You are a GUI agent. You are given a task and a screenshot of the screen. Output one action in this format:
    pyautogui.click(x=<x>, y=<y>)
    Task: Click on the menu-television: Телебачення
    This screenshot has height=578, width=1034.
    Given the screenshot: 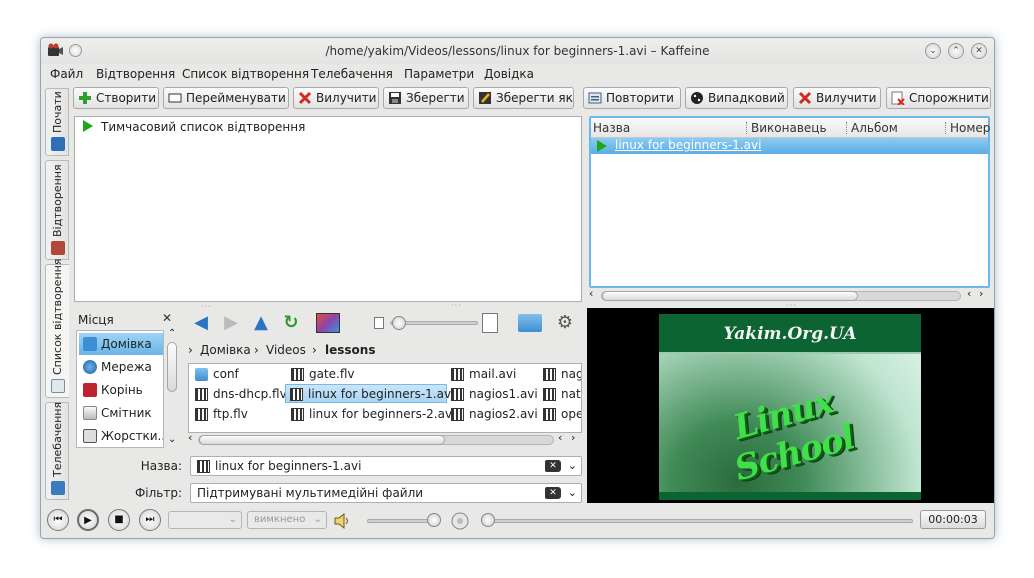 What is the action you would take?
    pyautogui.click(x=352, y=74)
    